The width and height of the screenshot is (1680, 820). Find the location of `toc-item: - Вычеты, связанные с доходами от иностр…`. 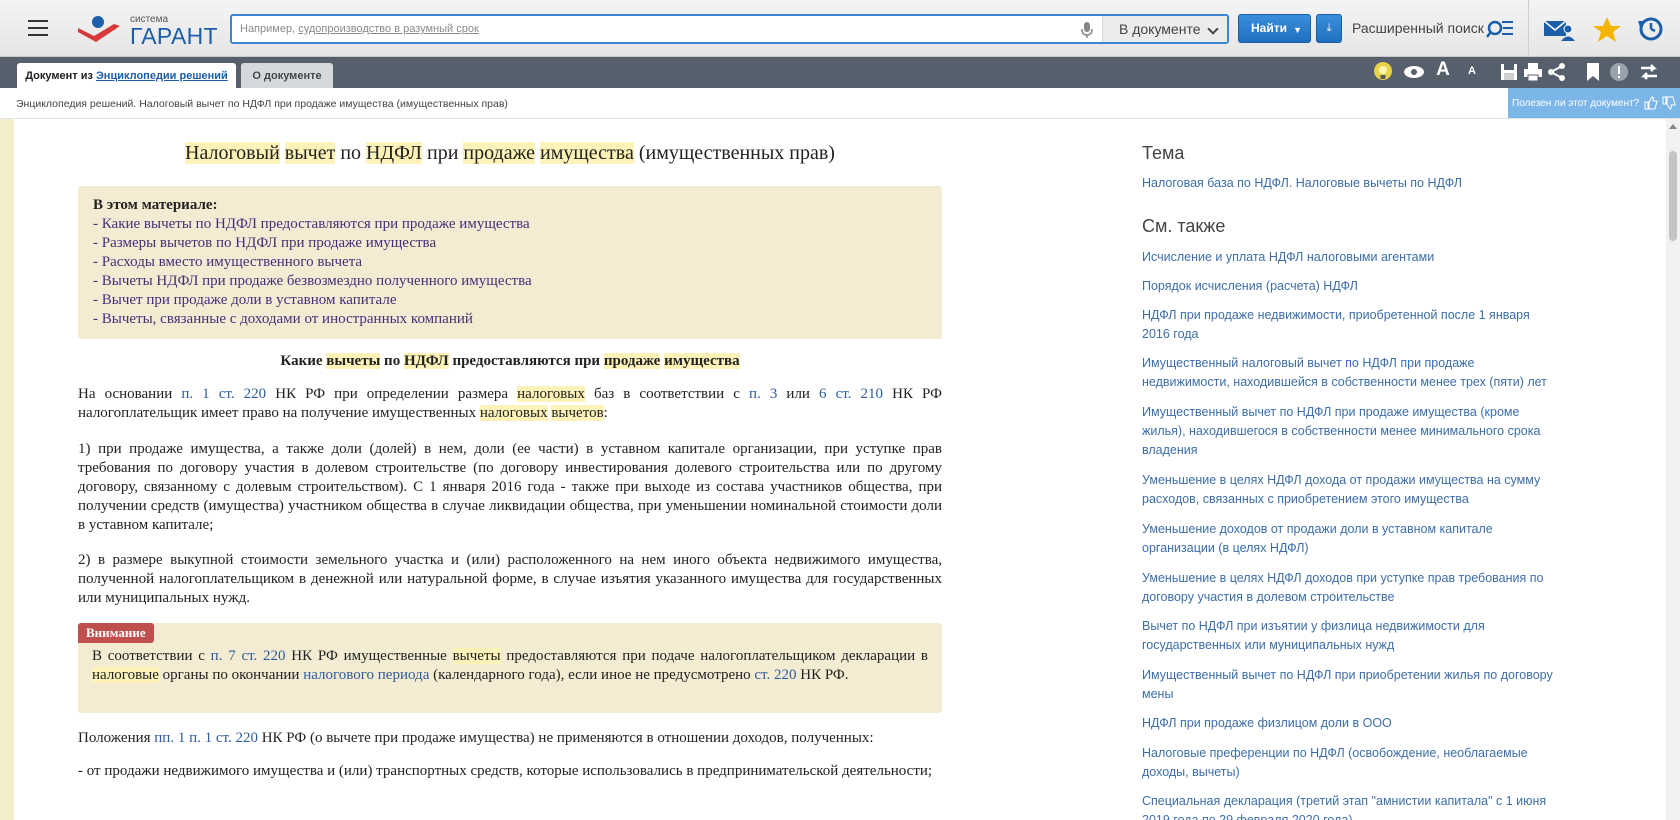

toc-item: - Вычеты, связанные с доходами от иностр… is located at coordinates (510, 319).